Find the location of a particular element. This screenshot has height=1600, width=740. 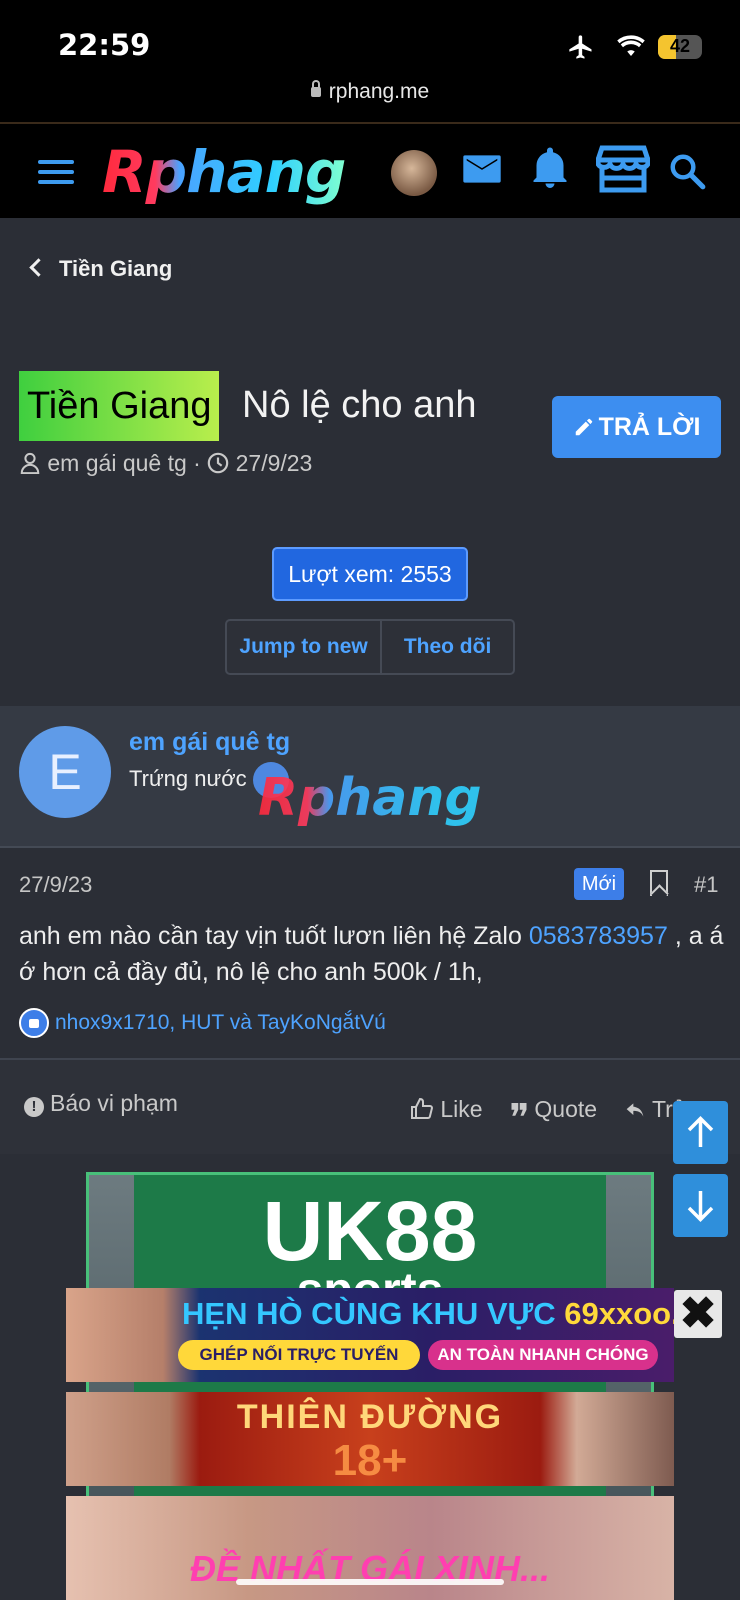

clock-icon is located at coordinates (218, 463).